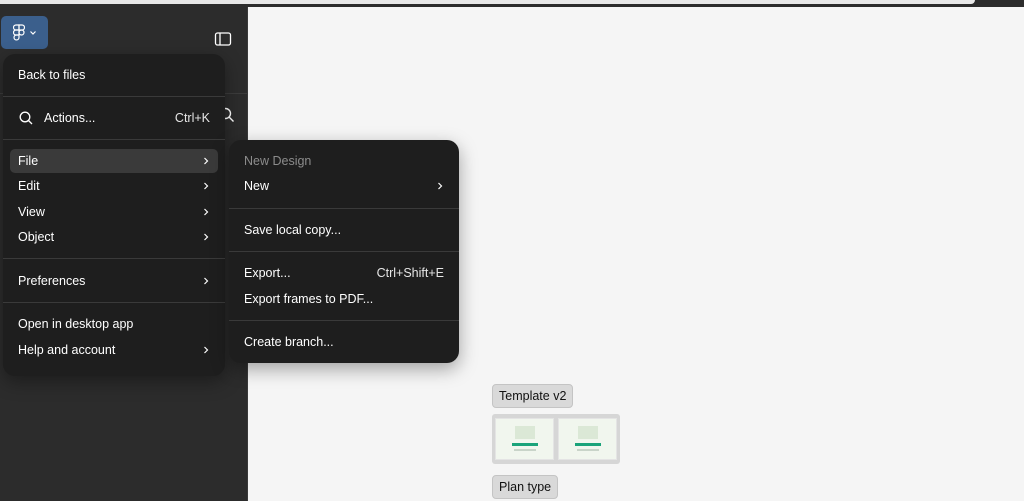 This screenshot has width=1024, height=501. Describe the element at coordinates (26, 118) in the screenshot. I see `search-icon` at that location.